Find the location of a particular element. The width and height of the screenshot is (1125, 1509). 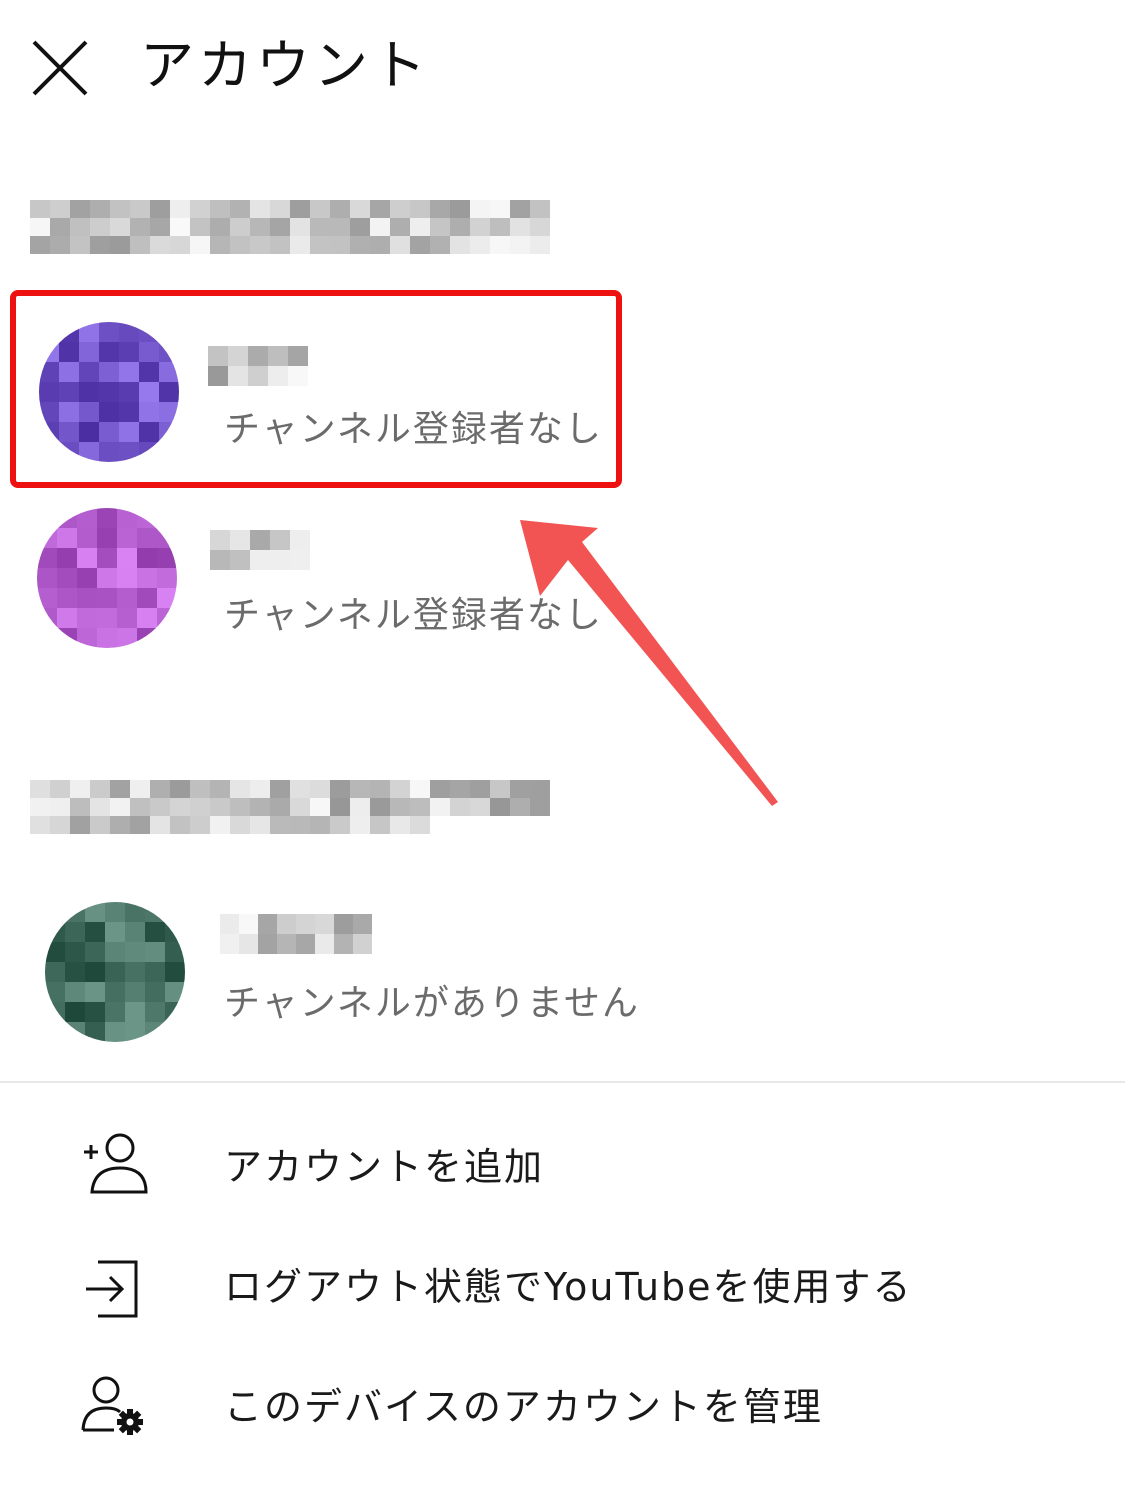

close-button is located at coordinates (60, 66).